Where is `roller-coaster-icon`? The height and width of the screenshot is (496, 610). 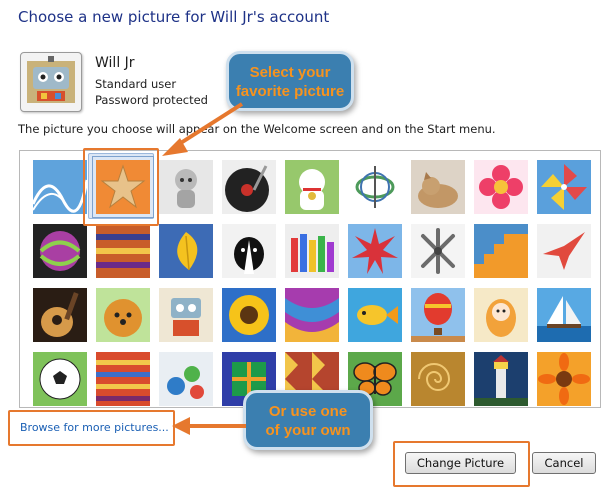 roller-coaster-icon is located at coordinates (60, 187).